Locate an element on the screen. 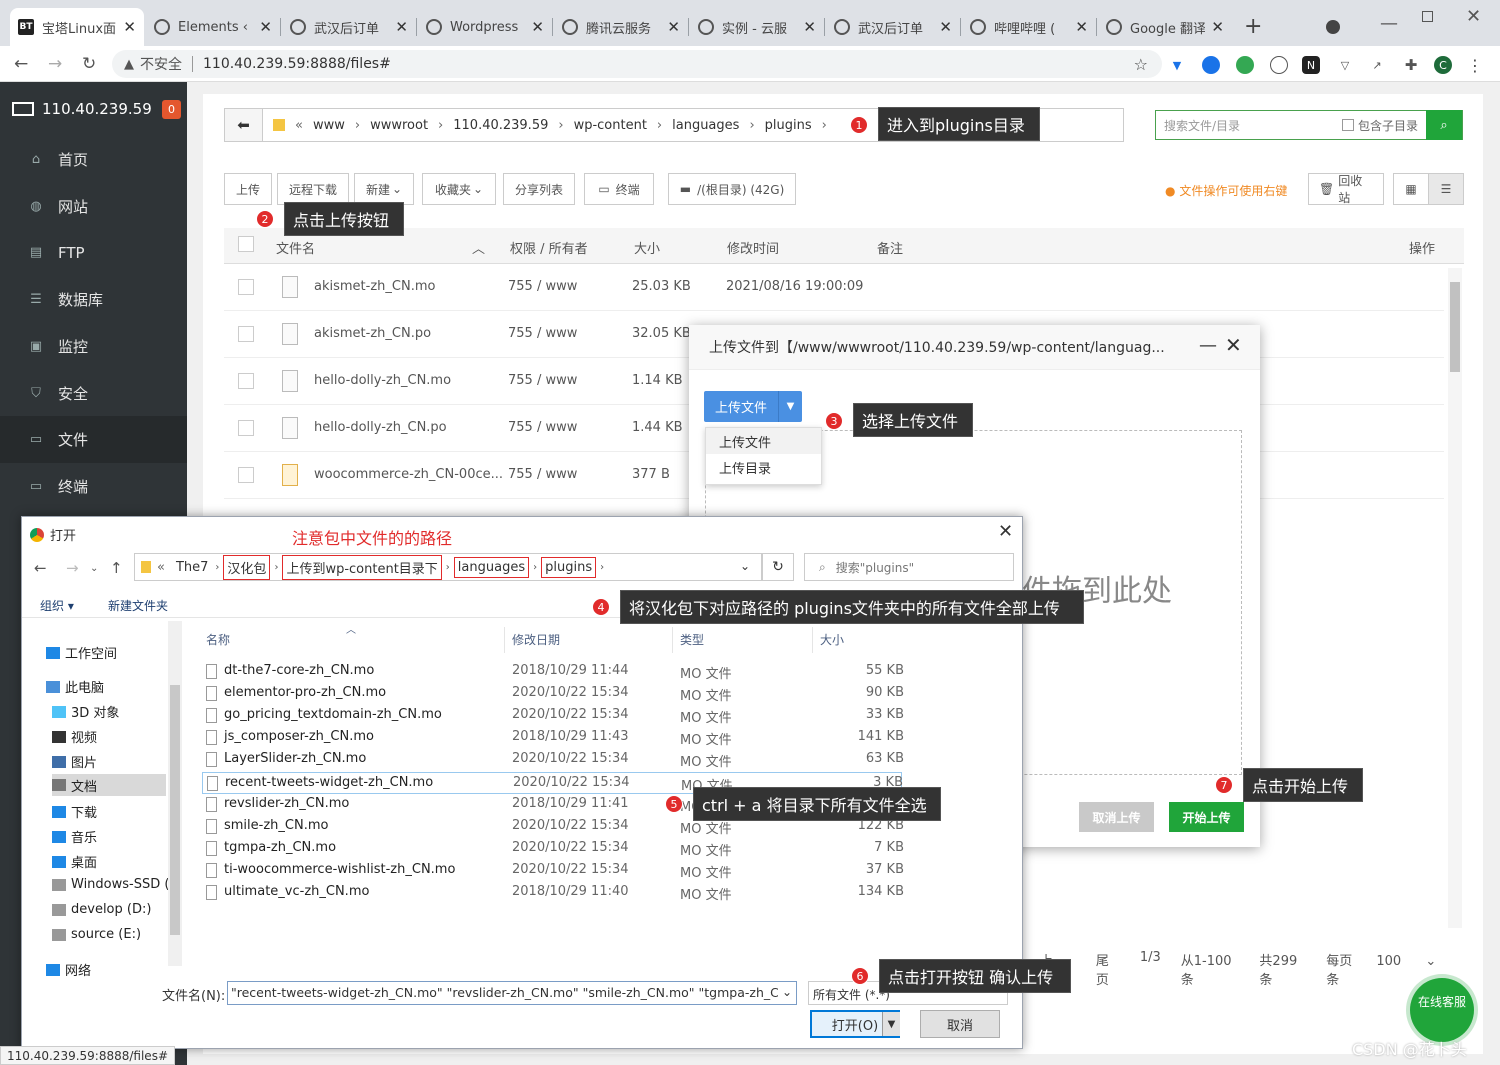 The image size is (1500, 1065). path-dropdown-icon: ⌄ is located at coordinates (745, 566).